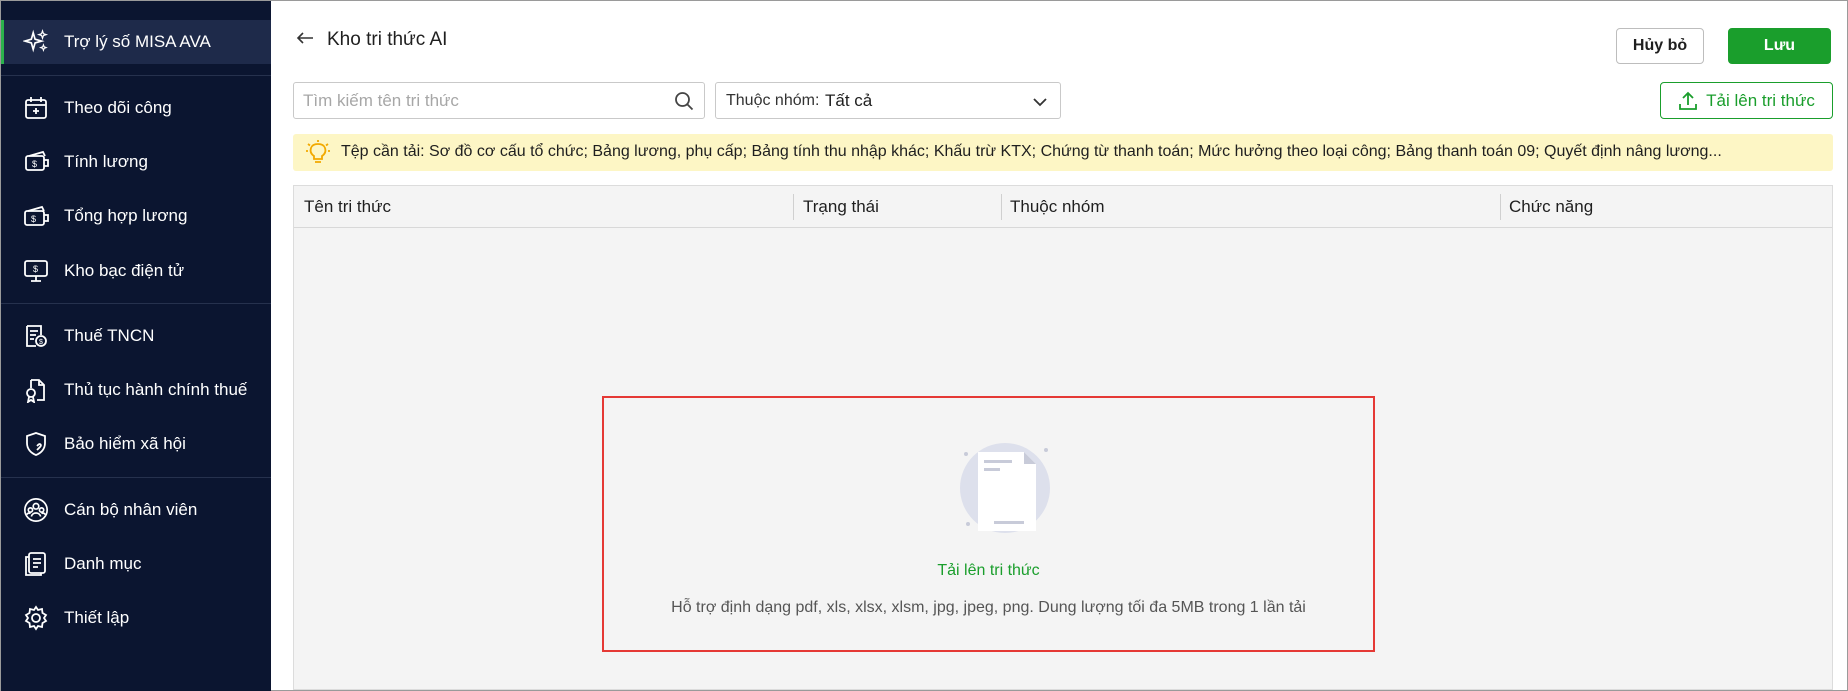 The height and width of the screenshot is (691, 1848). What do you see at coordinates (988, 571) in the screenshot?
I see `empty-upload-link: Tải lên tri thức` at bounding box center [988, 571].